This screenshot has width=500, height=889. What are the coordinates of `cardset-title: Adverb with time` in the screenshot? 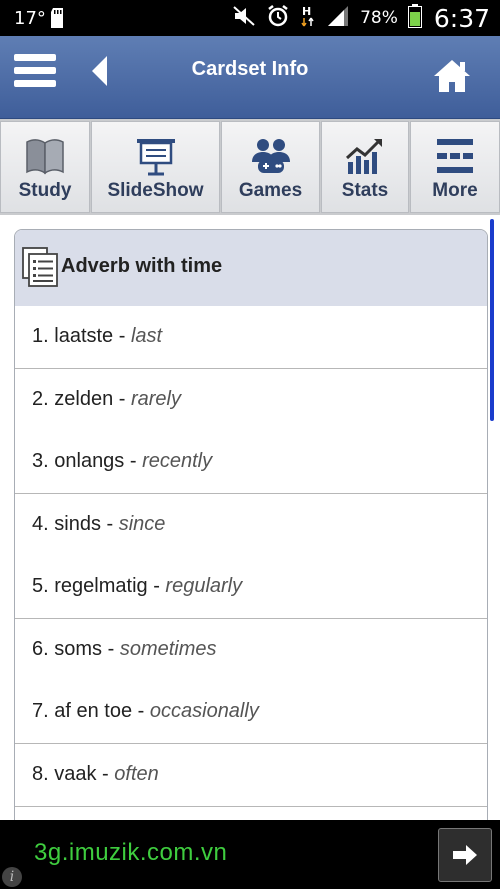 It's located at (142, 266).